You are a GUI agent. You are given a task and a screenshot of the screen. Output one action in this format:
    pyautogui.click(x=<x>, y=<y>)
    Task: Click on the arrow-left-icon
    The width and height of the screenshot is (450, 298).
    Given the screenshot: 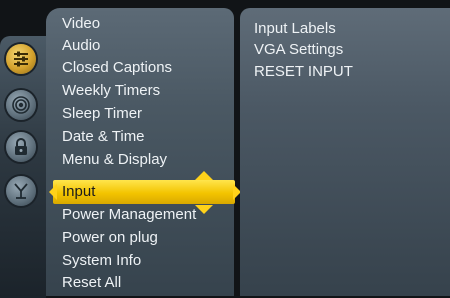 What is the action you would take?
    pyautogui.click(x=53, y=192)
    